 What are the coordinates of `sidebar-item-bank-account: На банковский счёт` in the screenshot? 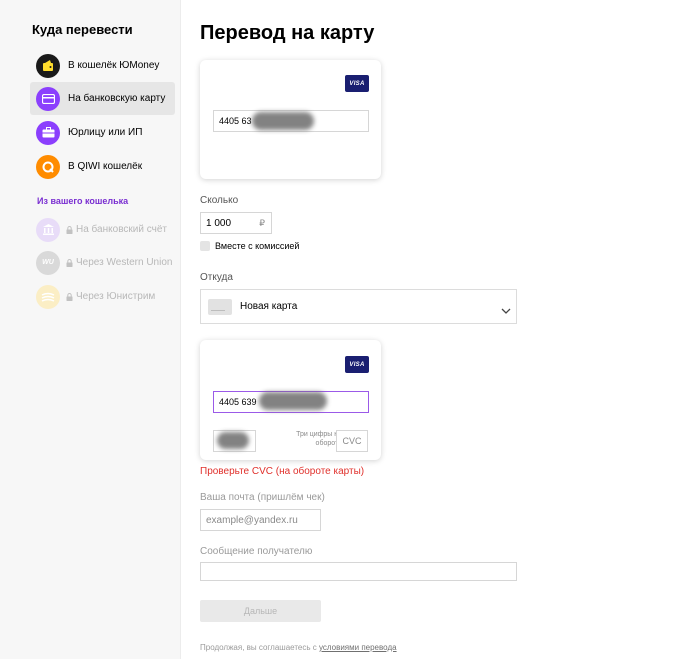 It's located at (102, 229).